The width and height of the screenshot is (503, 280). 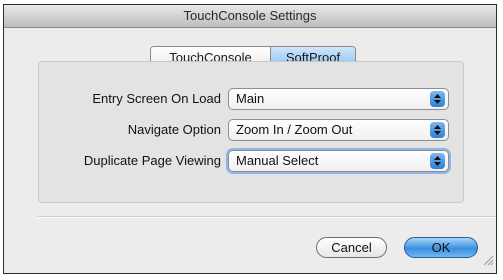 I want to click on ok-button: OK, so click(x=441, y=247).